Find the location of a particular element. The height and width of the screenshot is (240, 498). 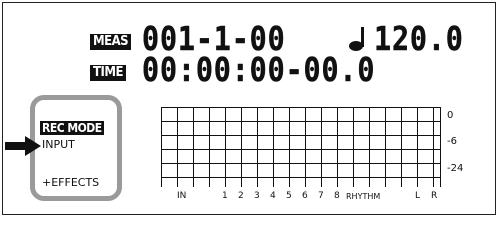

channel-label-rhythm: RHYTHM is located at coordinates (363, 196).